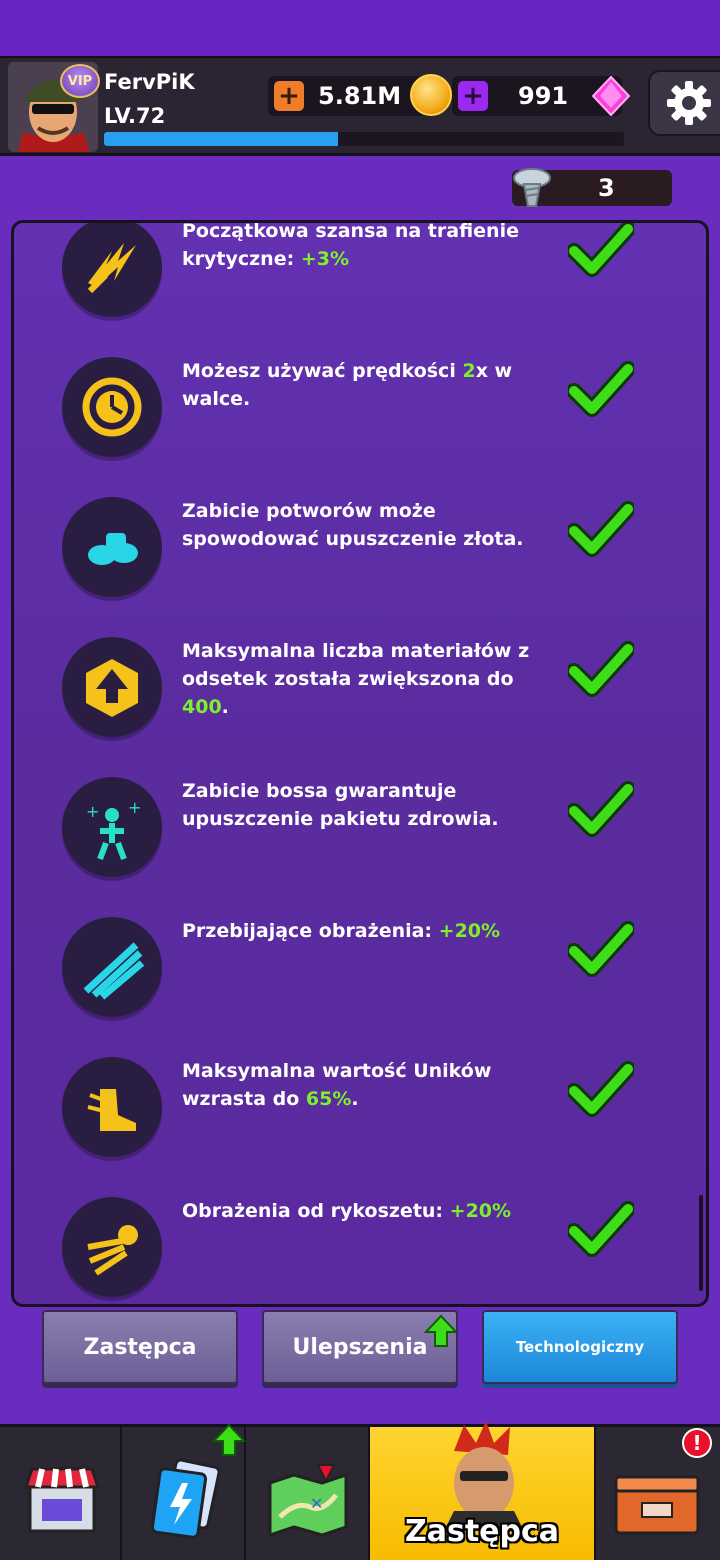 The image size is (720, 1560). I want to click on perk-value: 400, so click(202, 707).